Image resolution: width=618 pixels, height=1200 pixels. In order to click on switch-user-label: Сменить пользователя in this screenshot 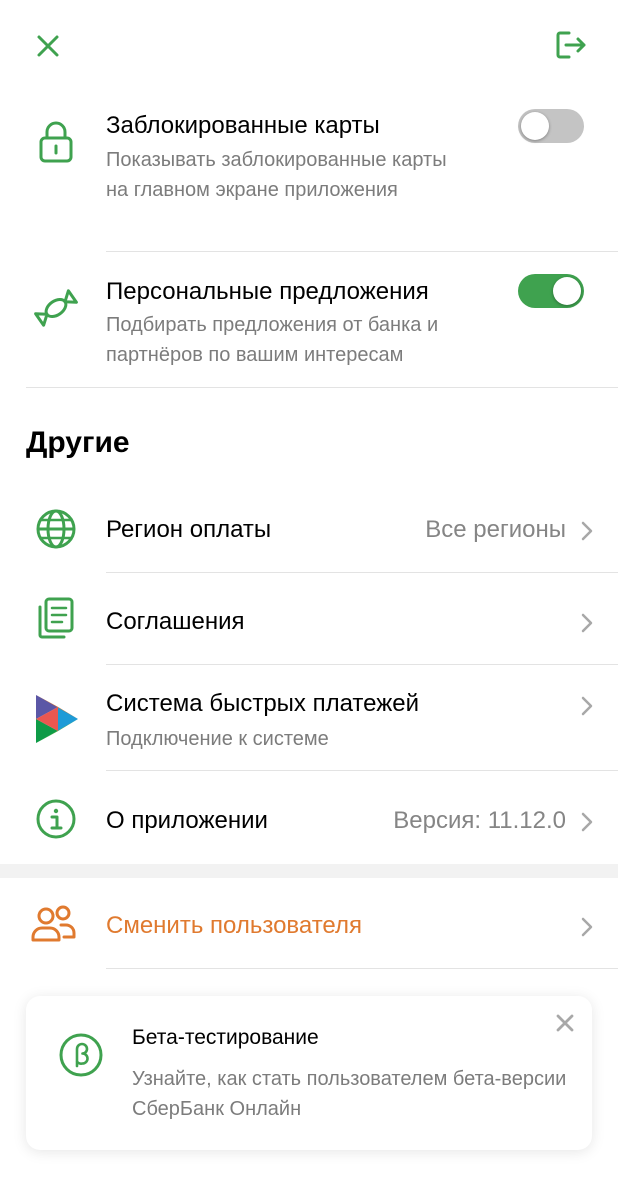, I will do `click(234, 925)`.